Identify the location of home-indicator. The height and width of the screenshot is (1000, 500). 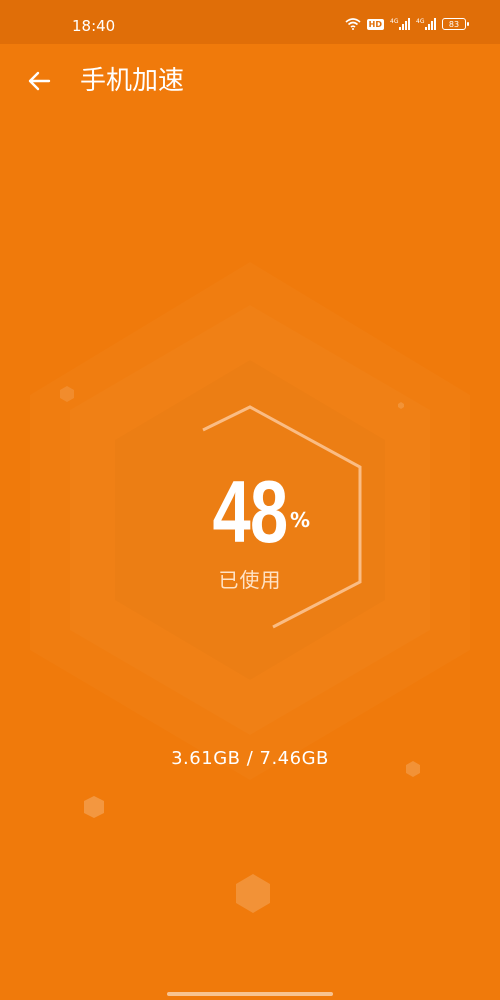
(250, 994).